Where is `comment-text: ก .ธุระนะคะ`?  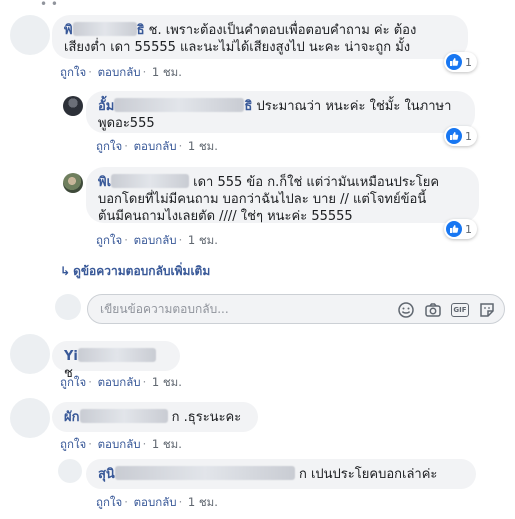
comment-text: ก .ธุระนะคะ is located at coordinates (206, 417).